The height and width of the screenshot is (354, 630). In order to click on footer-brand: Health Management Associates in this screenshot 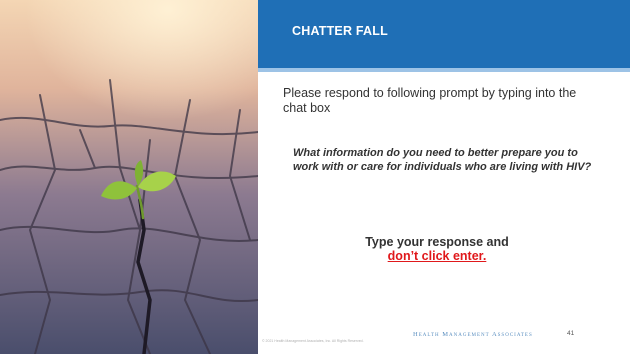, I will do `click(473, 334)`.